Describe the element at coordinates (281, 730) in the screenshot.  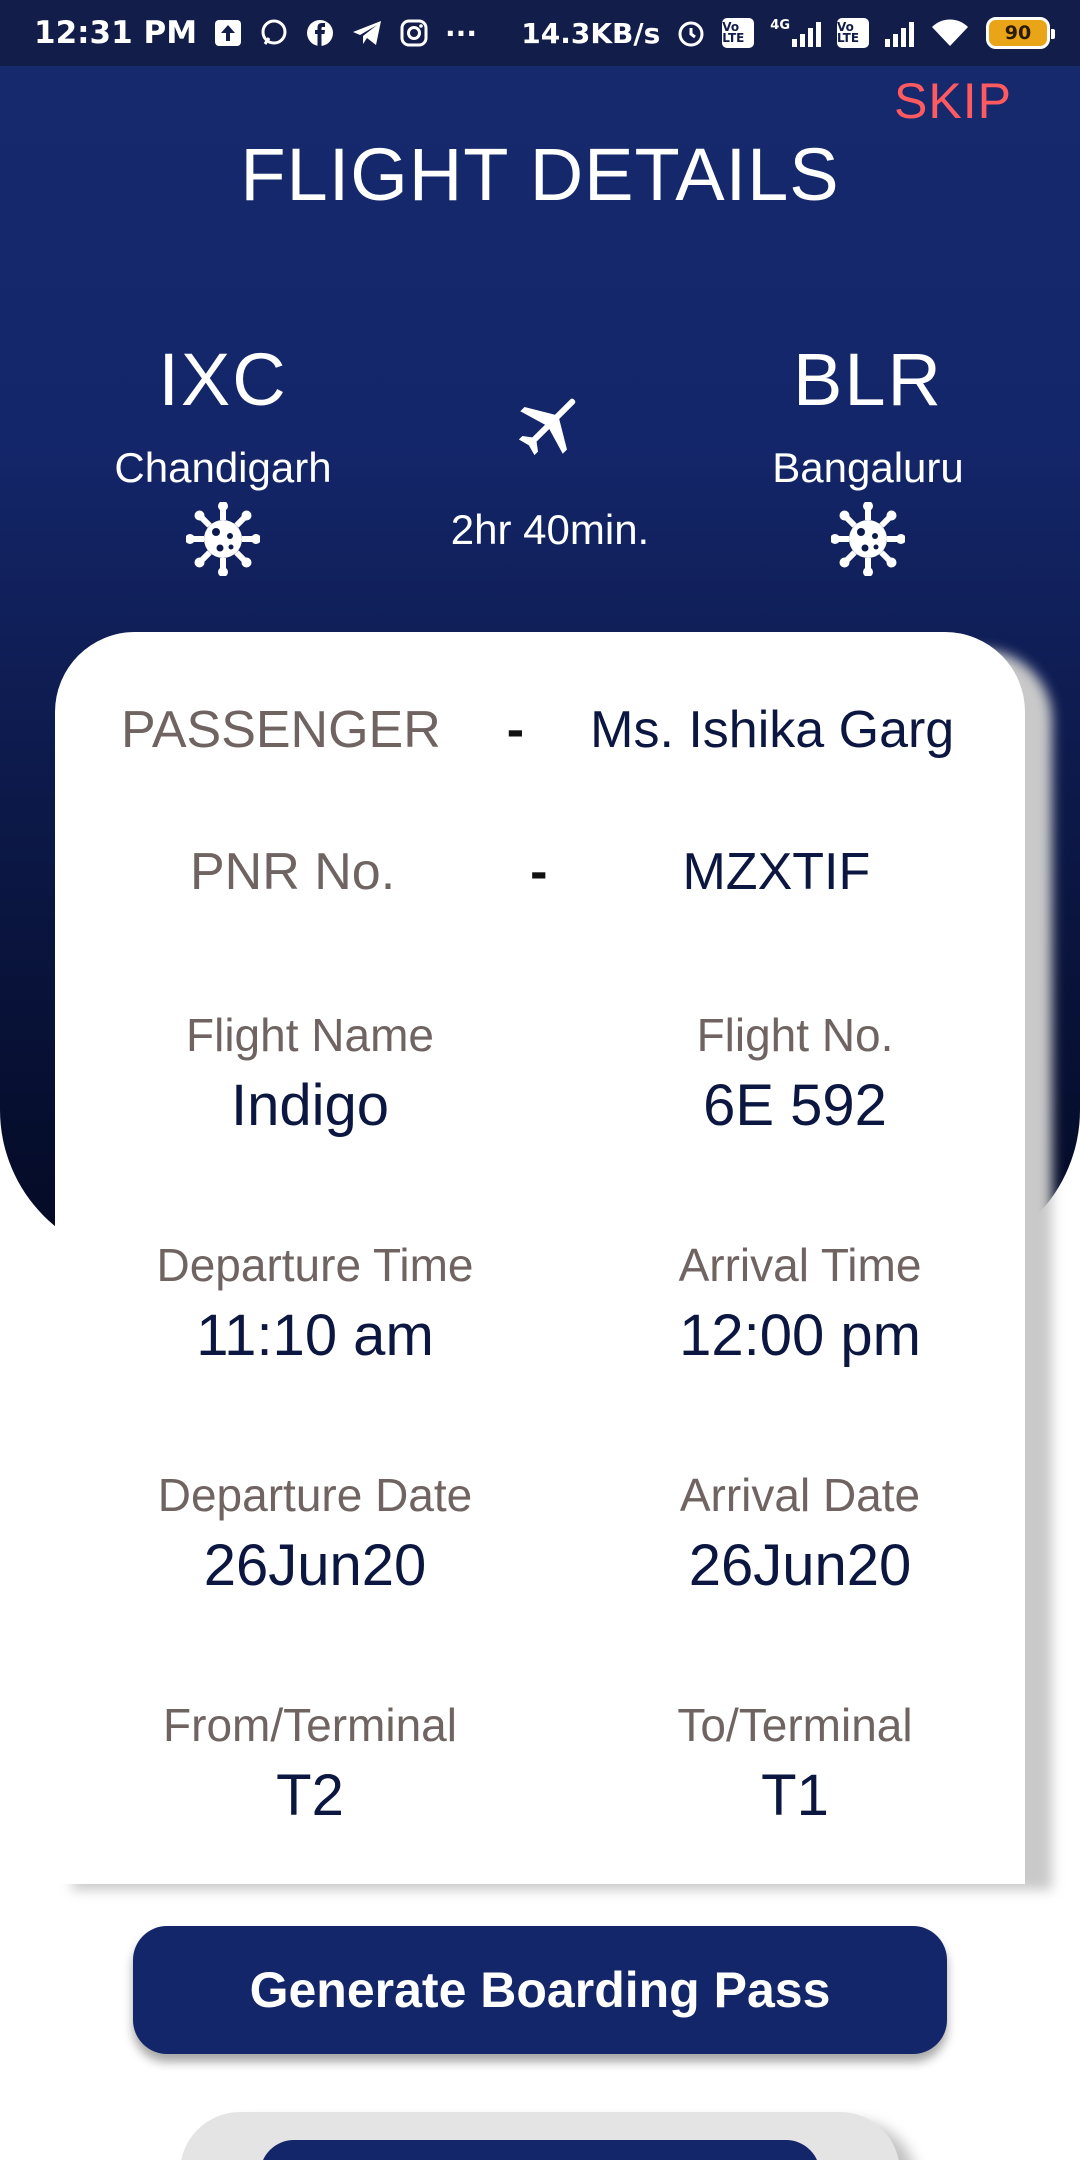
I see `passenger-label: PASSENGER` at that location.